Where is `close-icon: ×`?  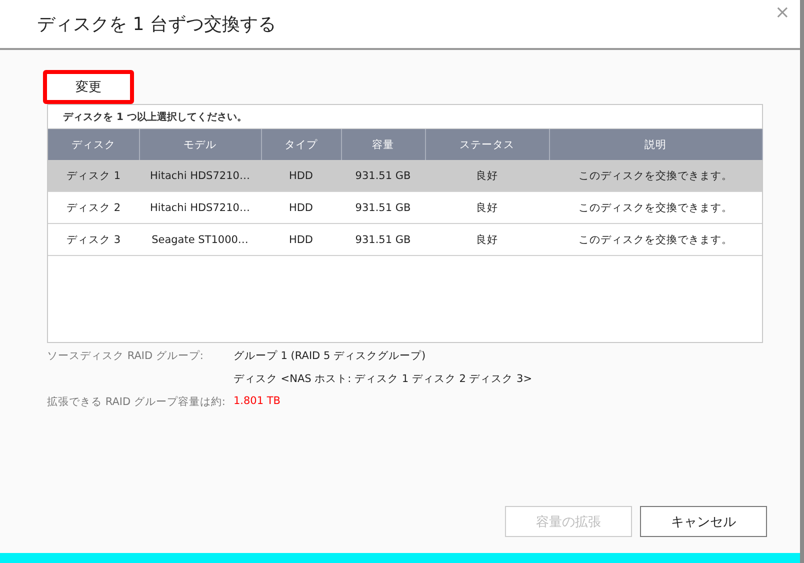 close-icon: × is located at coordinates (782, 12).